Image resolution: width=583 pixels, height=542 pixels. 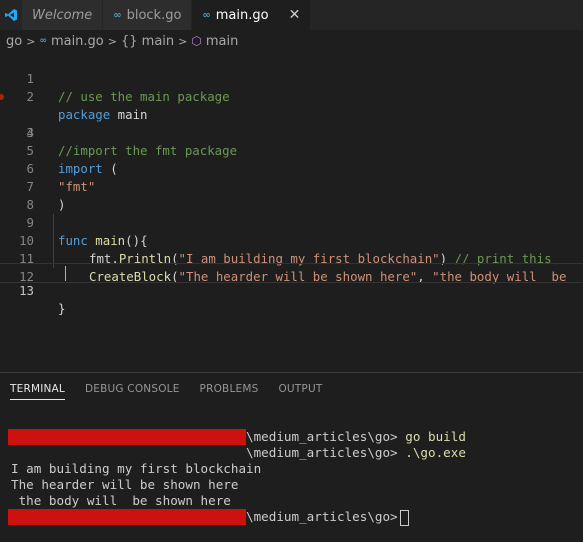 I want to click on tab-block-go: ∞ block.go, so click(x=148, y=15).